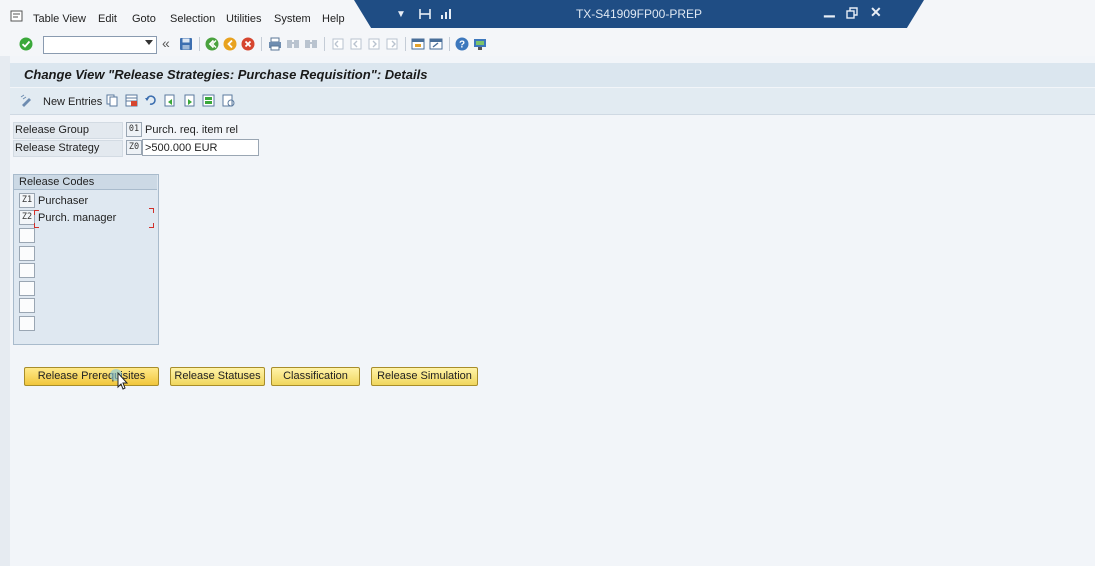  Describe the element at coordinates (401, 15) in the screenshot. I see `customize-dropdown-icon: ▼` at that location.